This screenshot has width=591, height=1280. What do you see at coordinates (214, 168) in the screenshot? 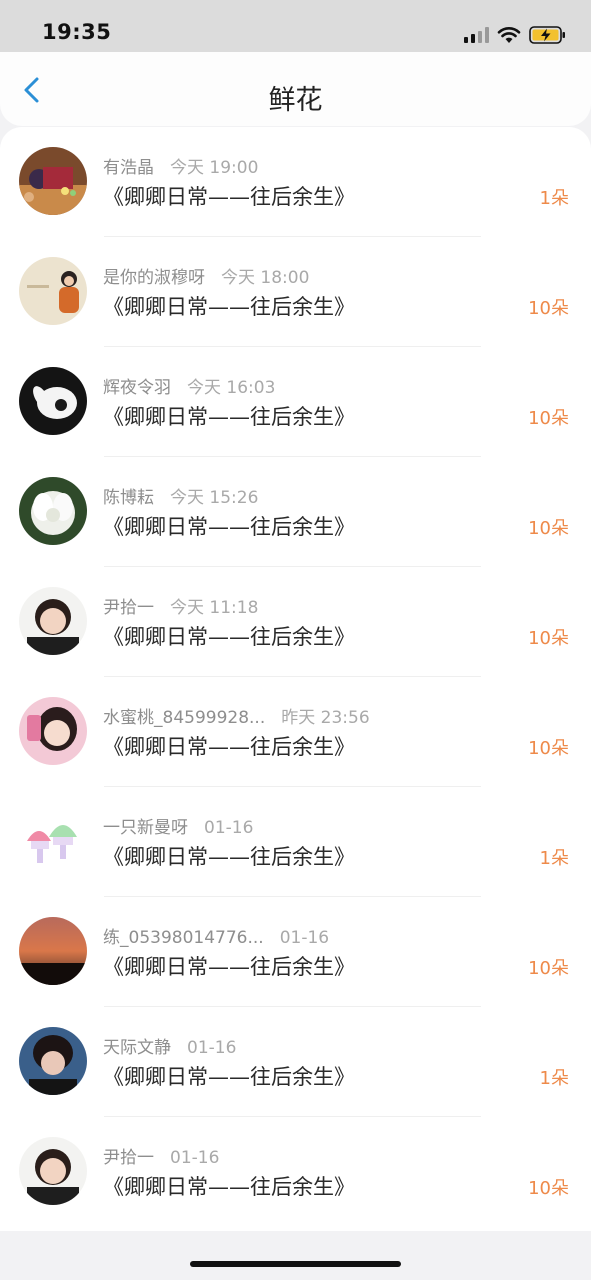
I see `timestamp: 今天 19:00` at bounding box center [214, 168].